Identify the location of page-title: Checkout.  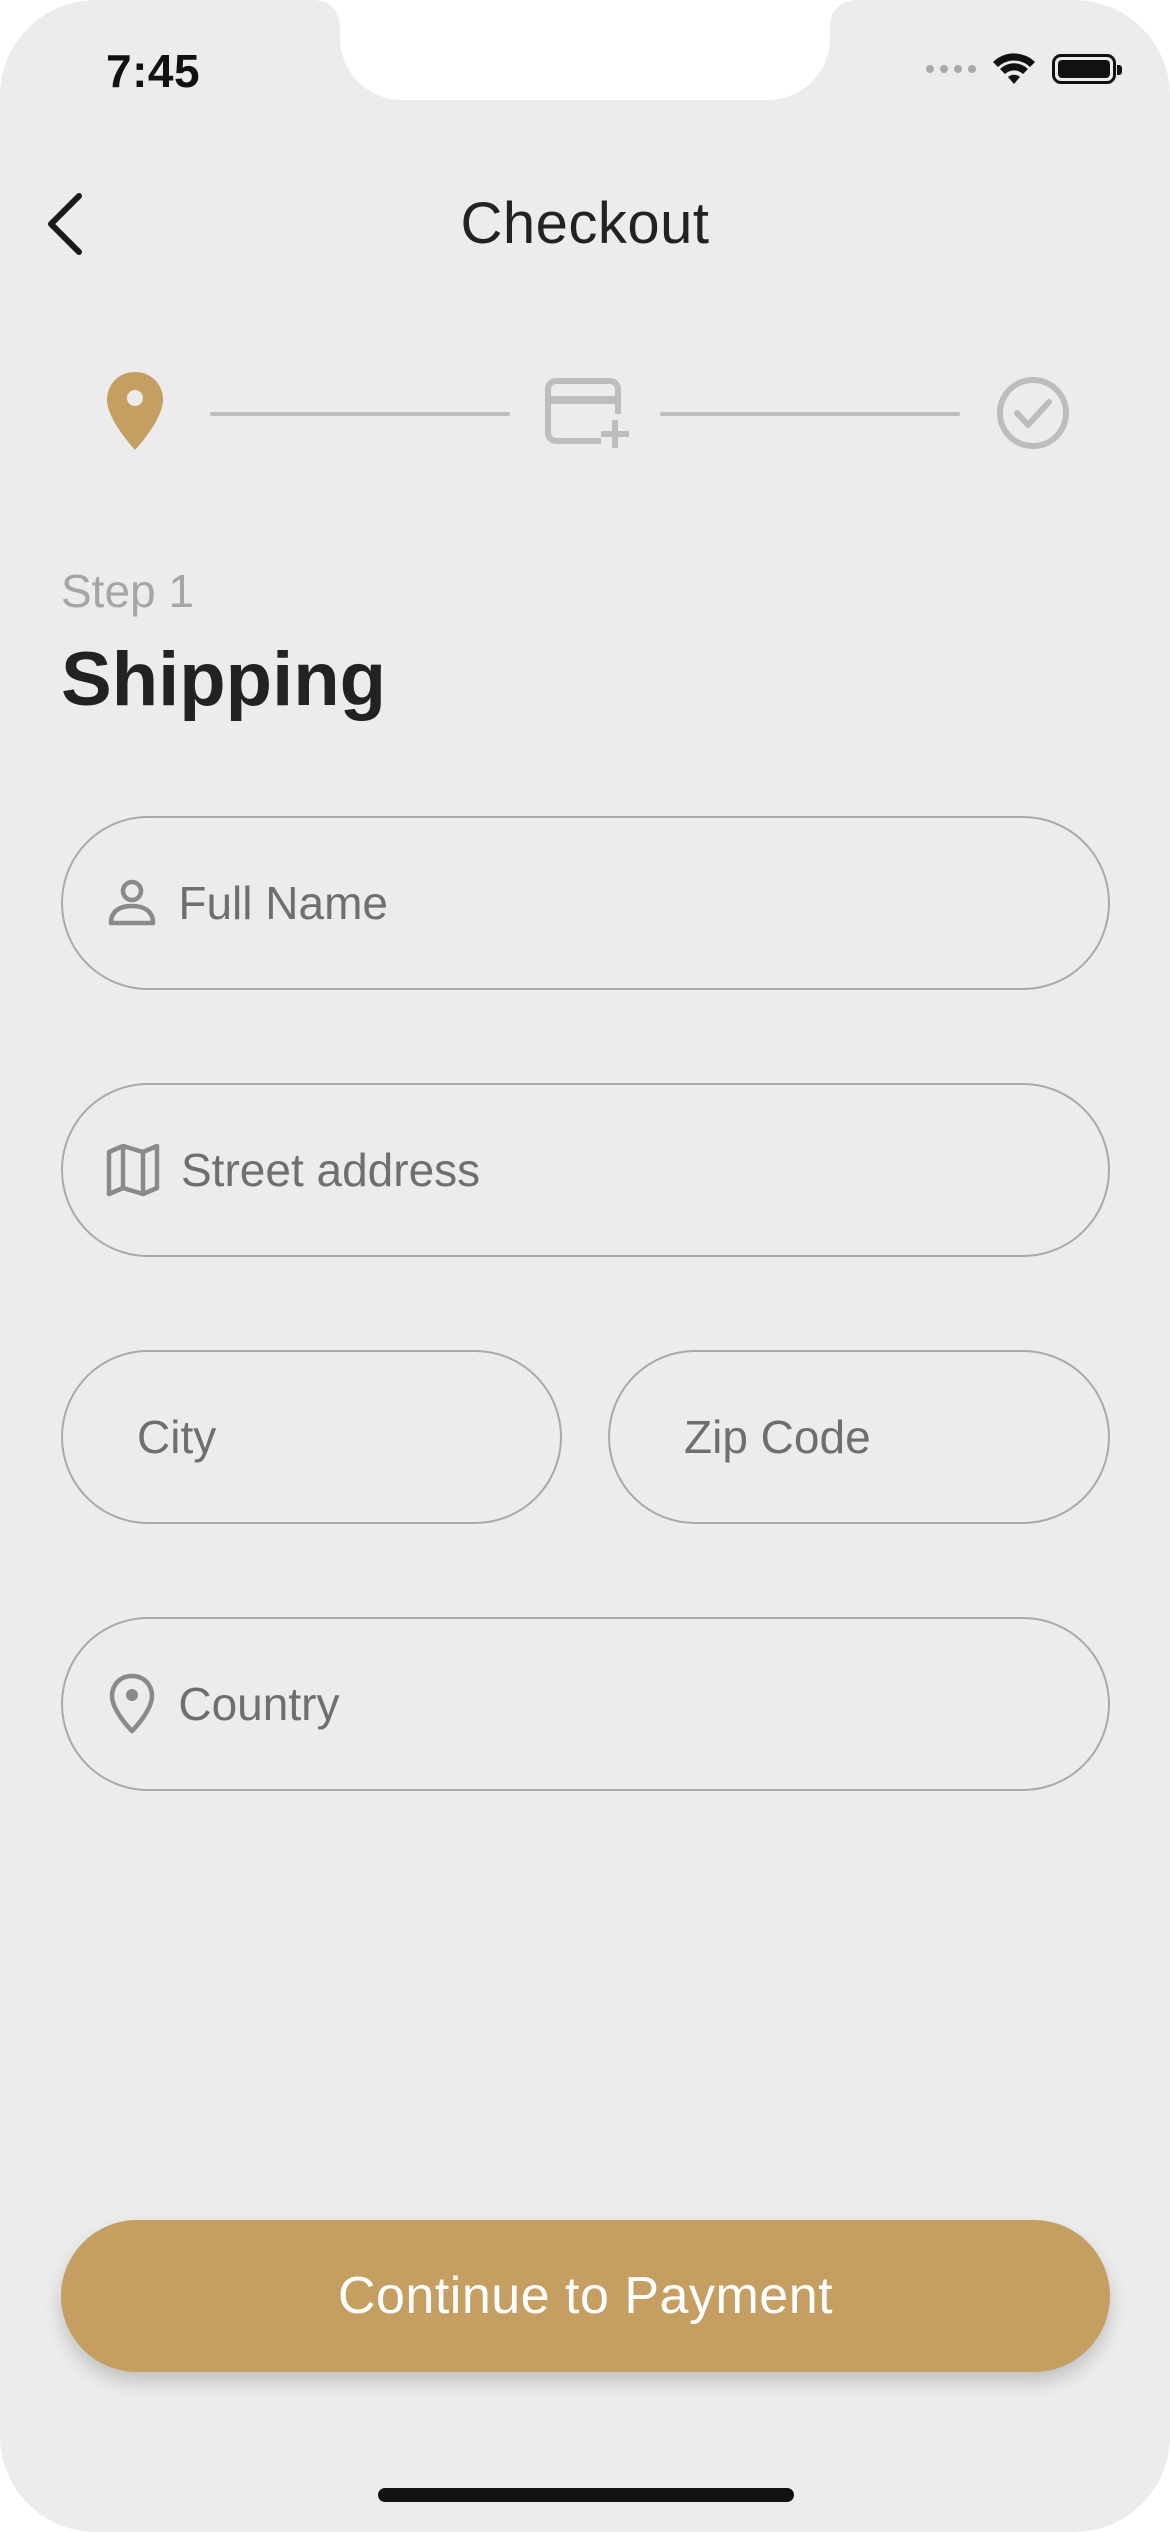
(585, 223).